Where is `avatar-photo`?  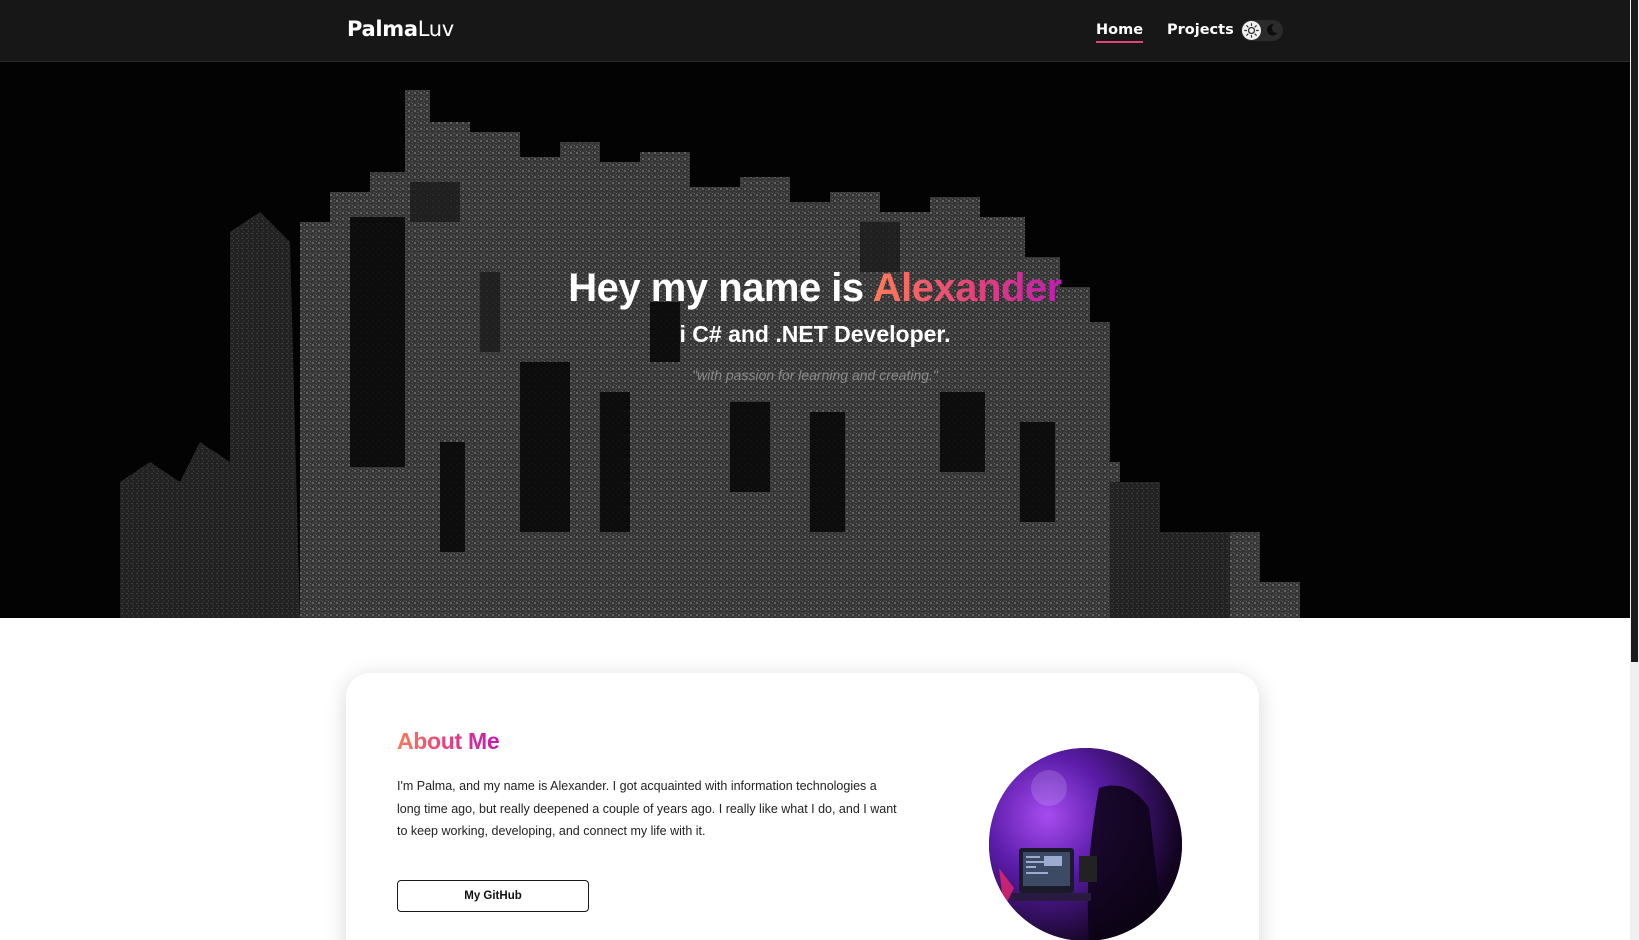 avatar-photo is located at coordinates (1085, 844).